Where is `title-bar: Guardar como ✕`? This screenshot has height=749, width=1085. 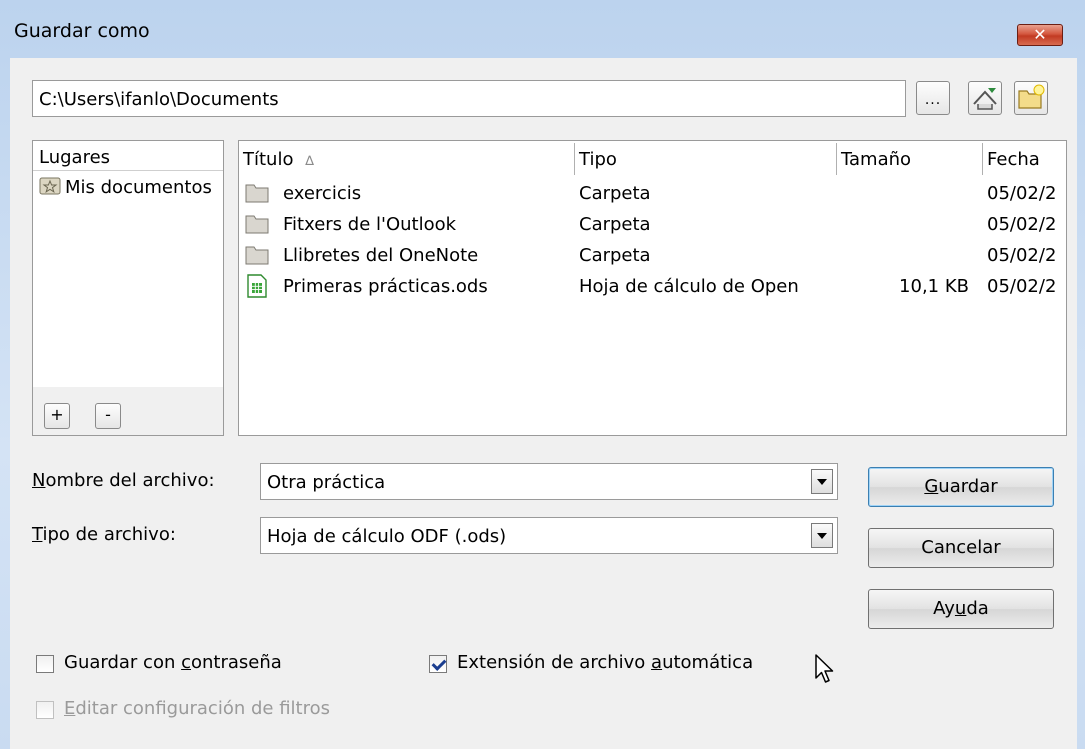 title-bar: Guardar como ✕ is located at coordinates (542, 31).